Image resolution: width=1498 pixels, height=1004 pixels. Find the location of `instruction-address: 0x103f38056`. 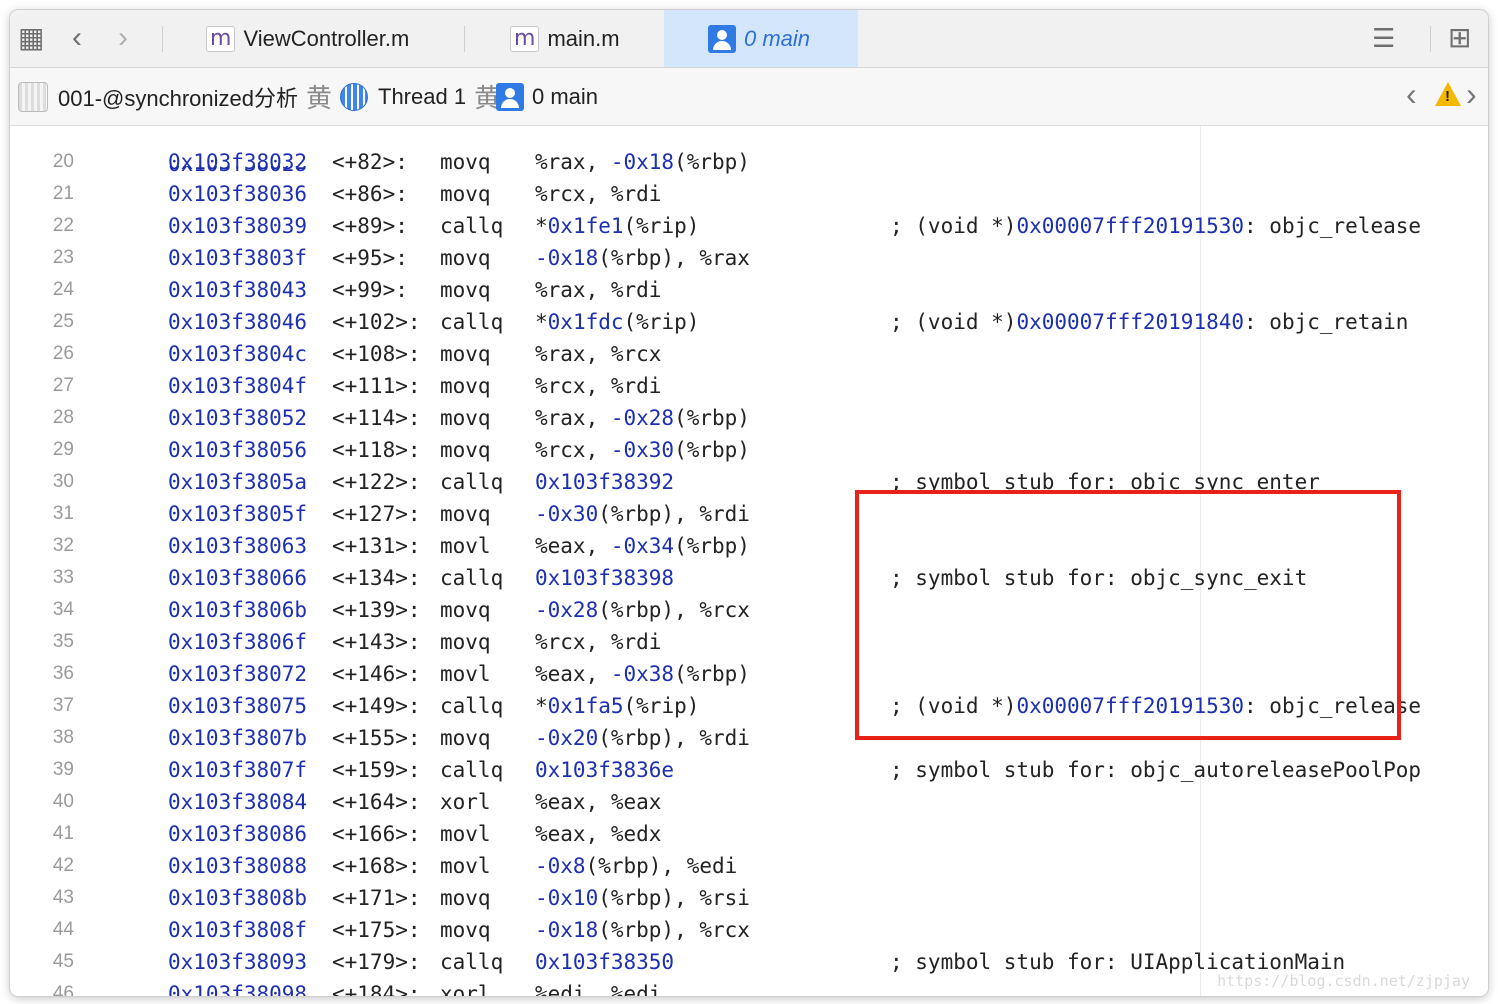

instruction-address: 0x103f38056 is located at coordinates (238, 450).